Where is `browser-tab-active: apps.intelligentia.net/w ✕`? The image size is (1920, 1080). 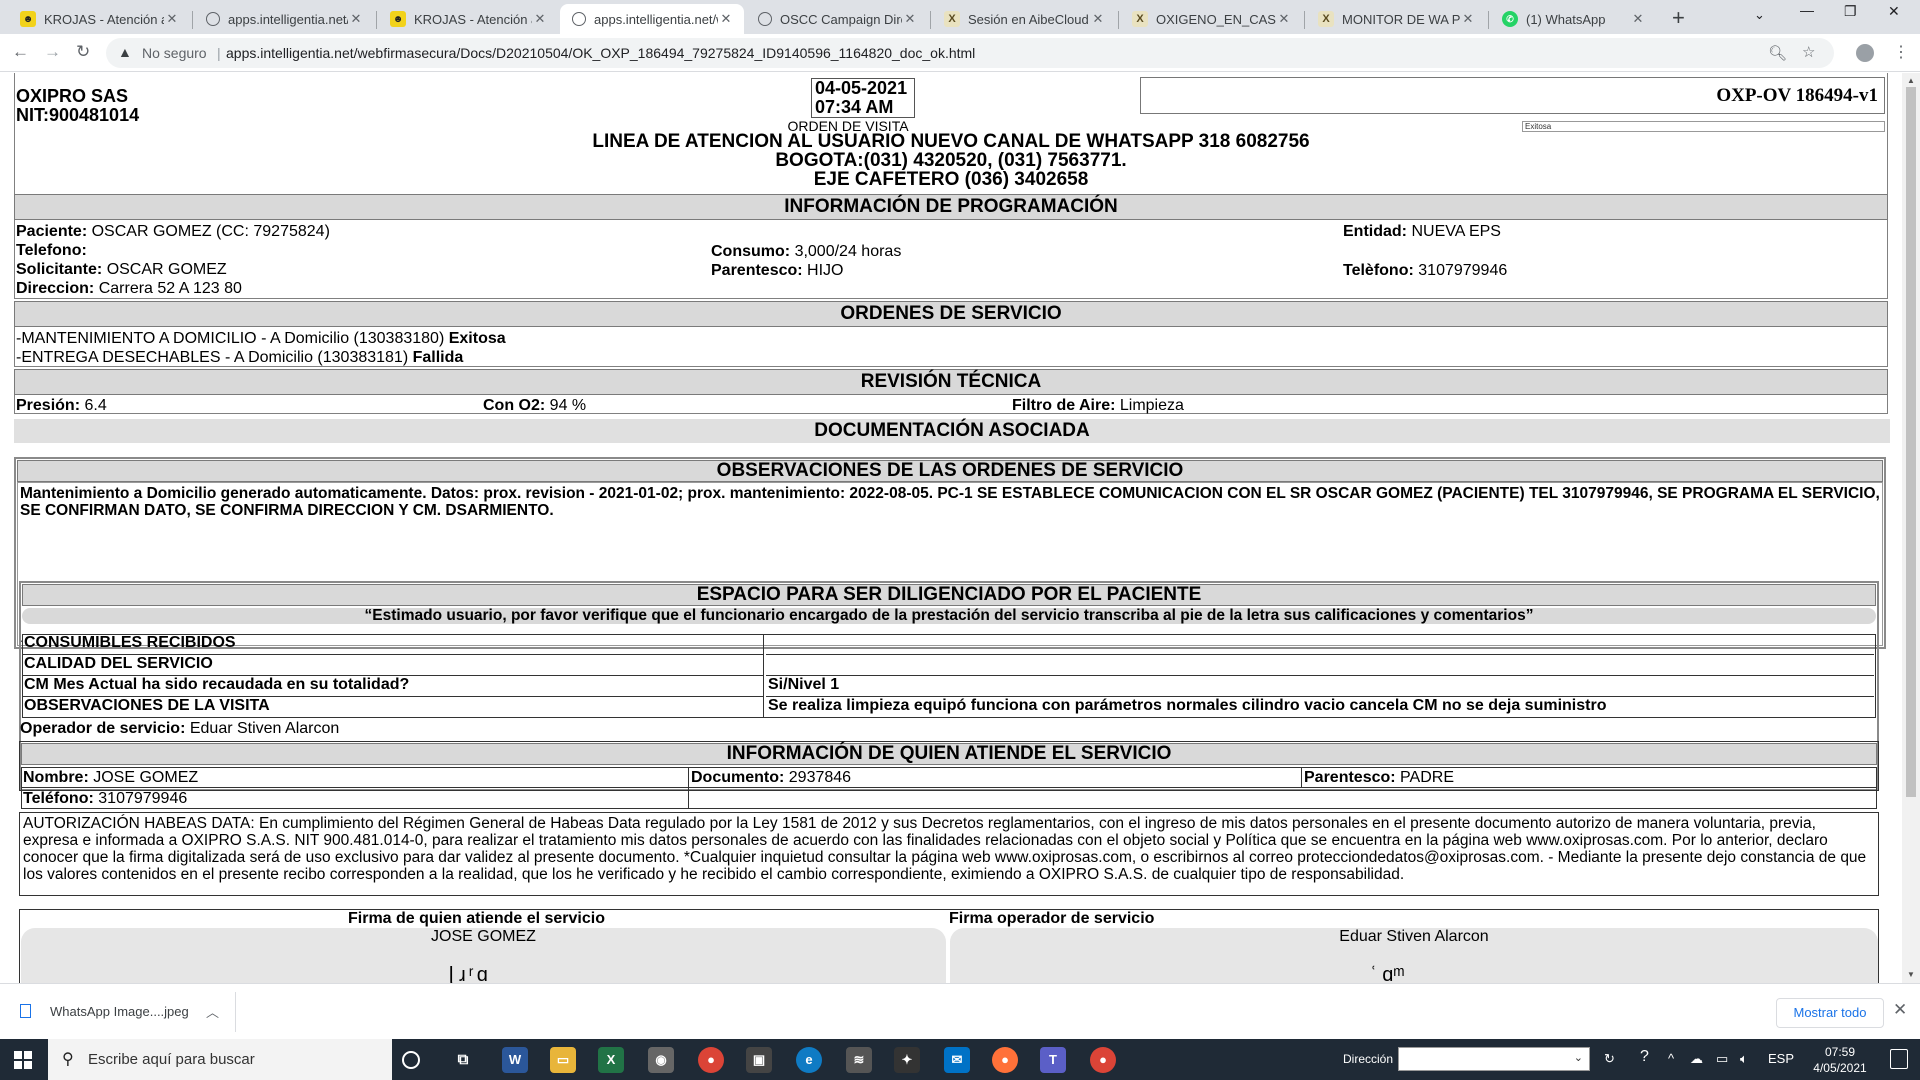 browser-tab-active: apps.intelligentia.net/w ✕ is located at coordinates (652, 19).